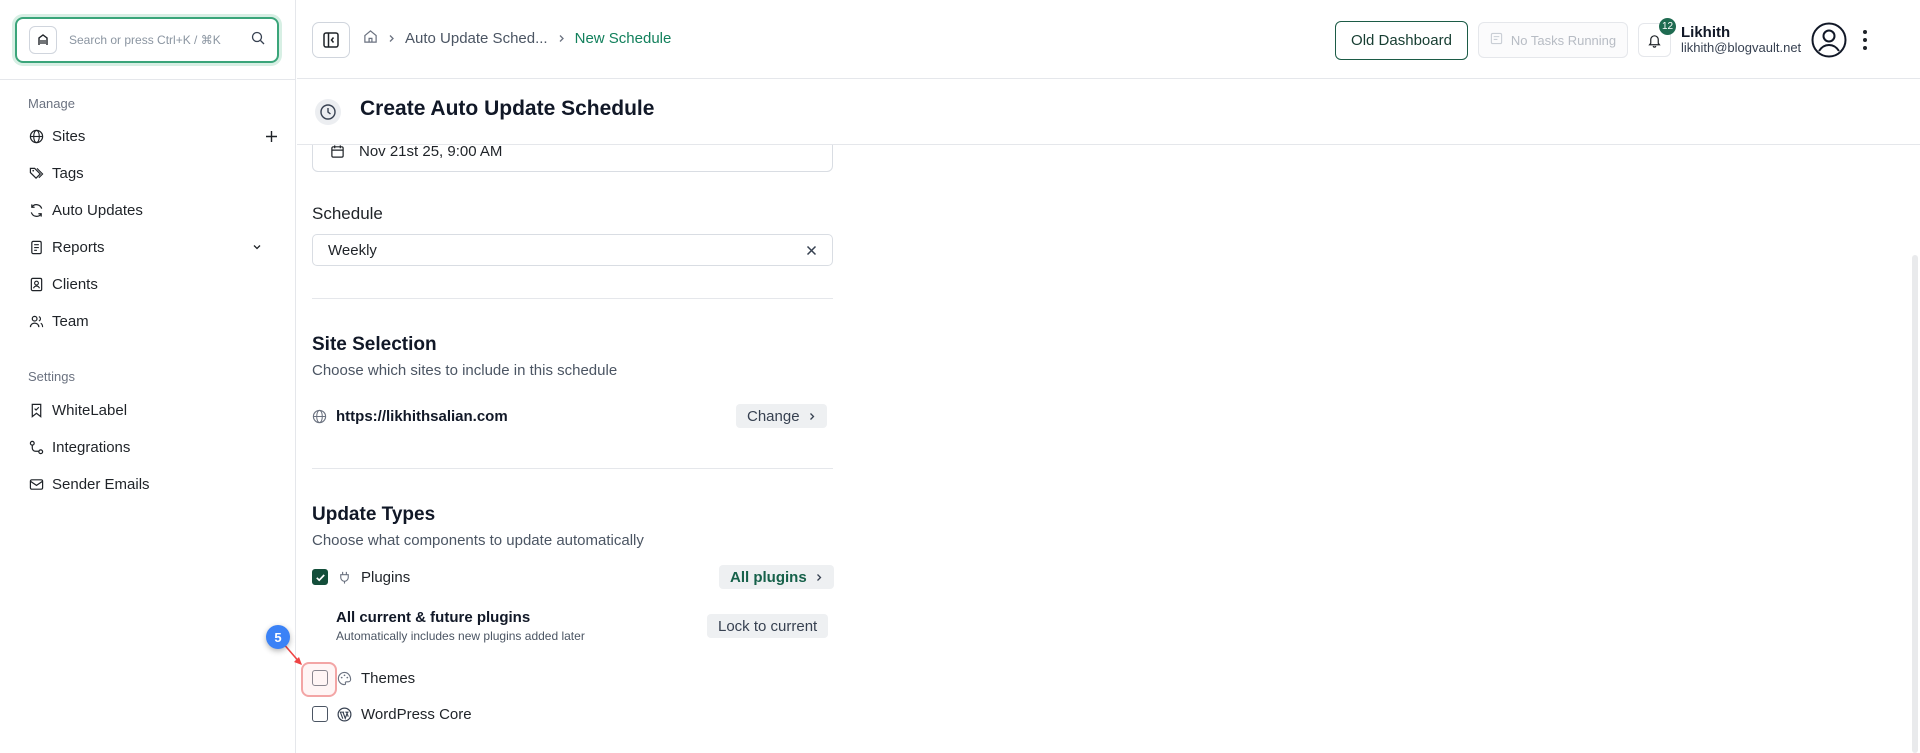 The width and height of the screenshot is (1920, 753). What do you see at coordinates (97, 210) in the screenshot?
I see `sidebar-item-label: Auto Updates` at bounding box center [97, 210].